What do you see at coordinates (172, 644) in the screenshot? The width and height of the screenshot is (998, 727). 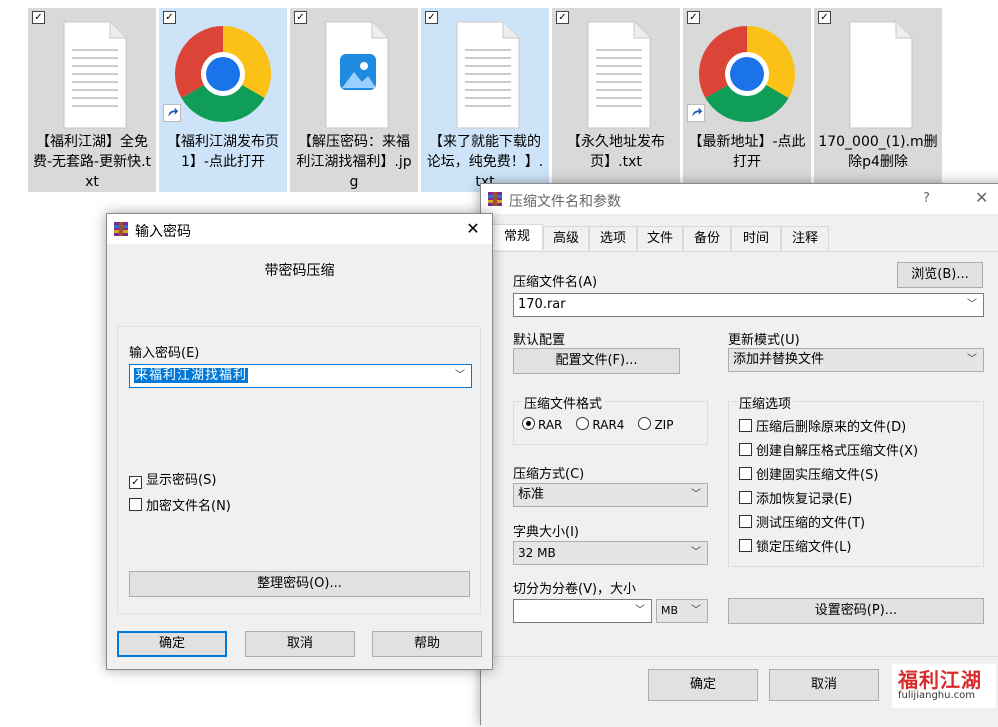 I see `password-ok-button: 确定` at bounding box center [172, 644].